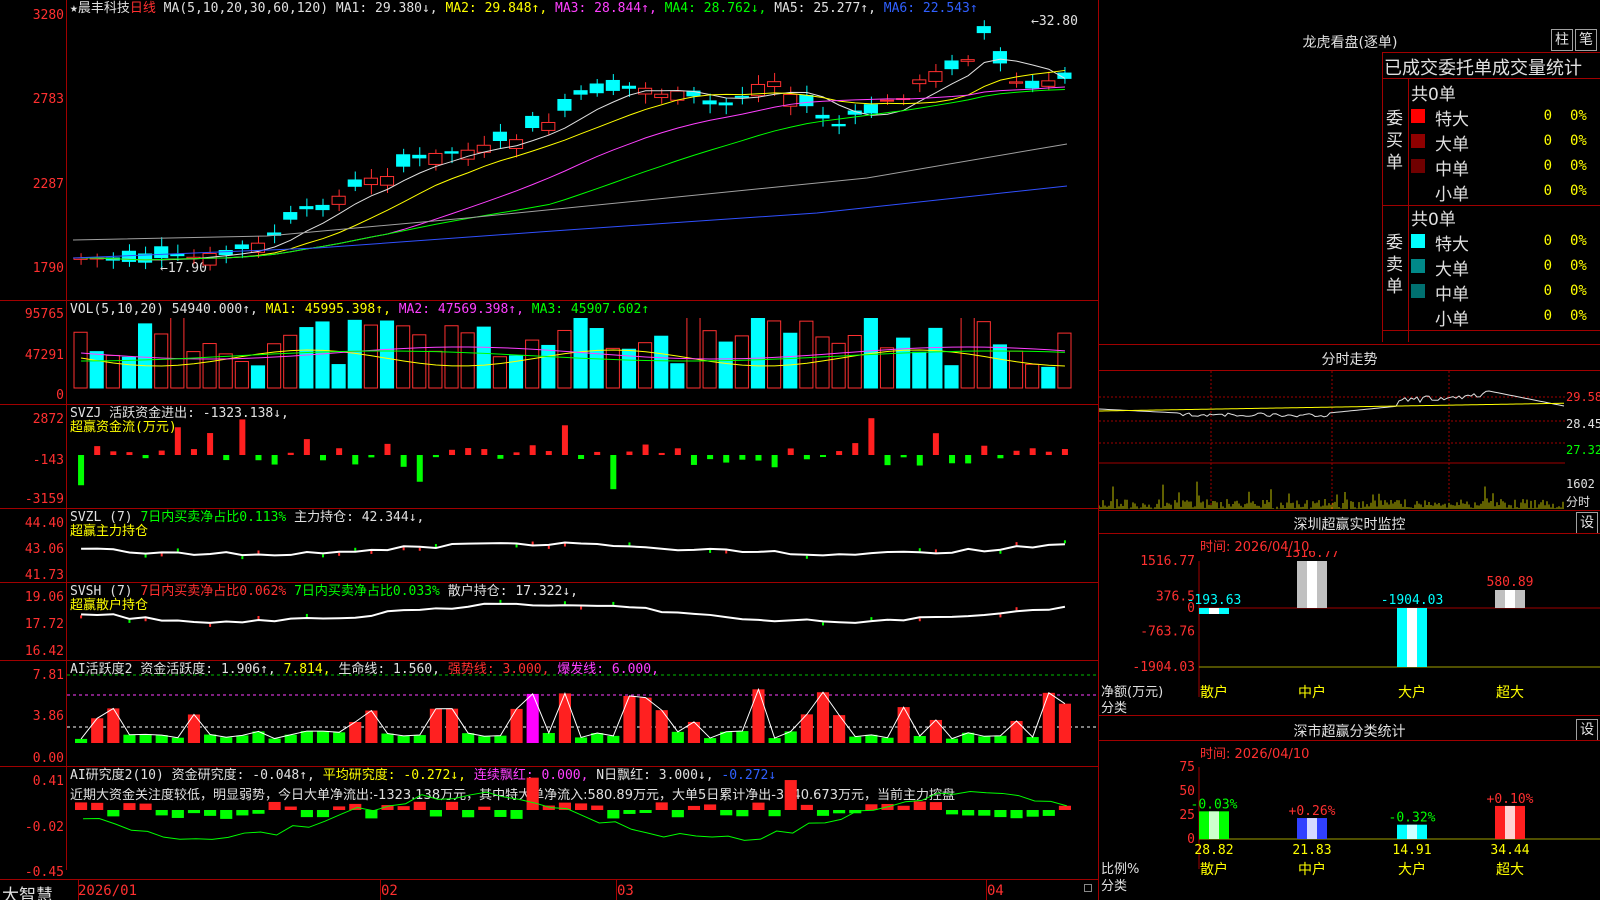 This screenshot has width=1600, height=900. What do you see at coordinates (582, 708) in the screenshot?
I see `activity-bars` at bounding box center [582, 708].